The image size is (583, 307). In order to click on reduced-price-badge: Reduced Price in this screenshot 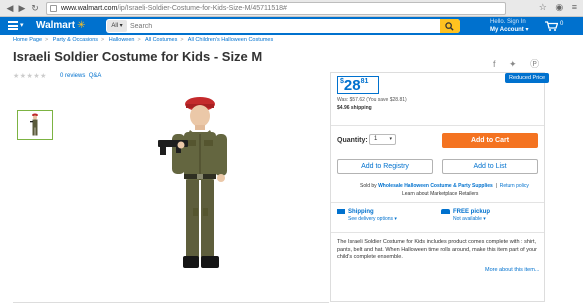, I will do `click(527, 78)`.